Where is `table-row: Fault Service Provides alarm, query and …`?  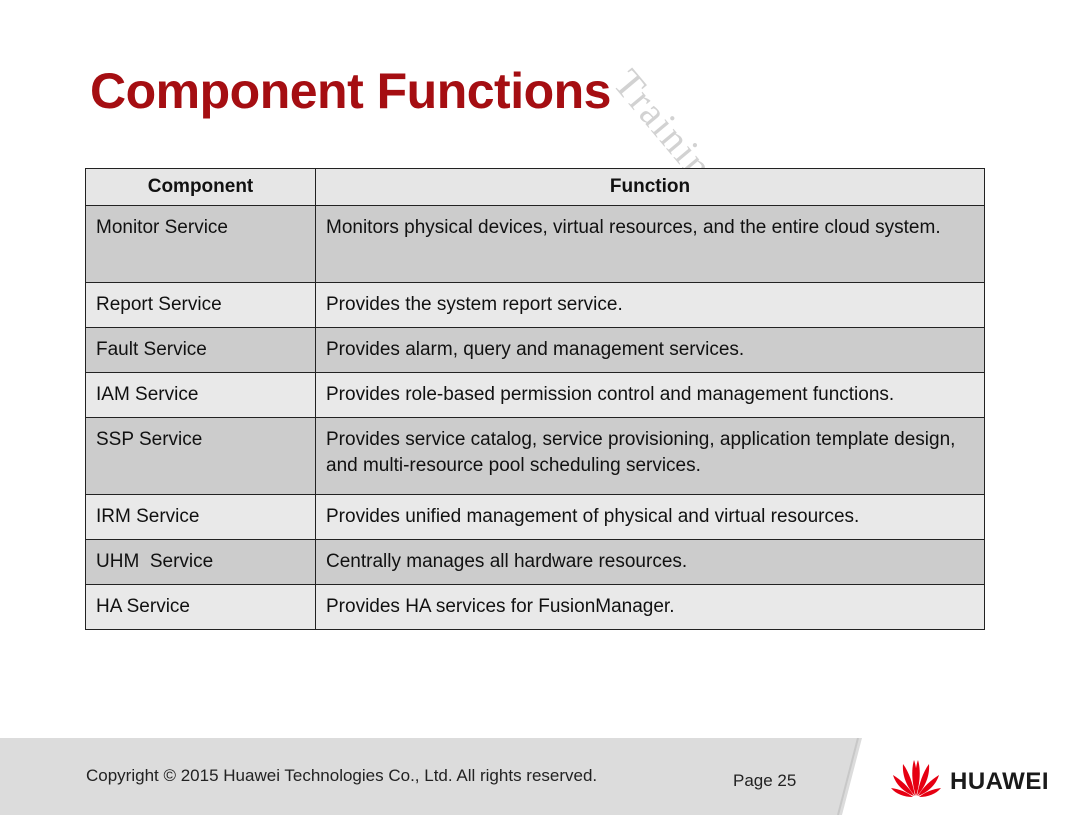 table-row: Fault Service Provides alarm, query and … is located at coordinates (535, 350).